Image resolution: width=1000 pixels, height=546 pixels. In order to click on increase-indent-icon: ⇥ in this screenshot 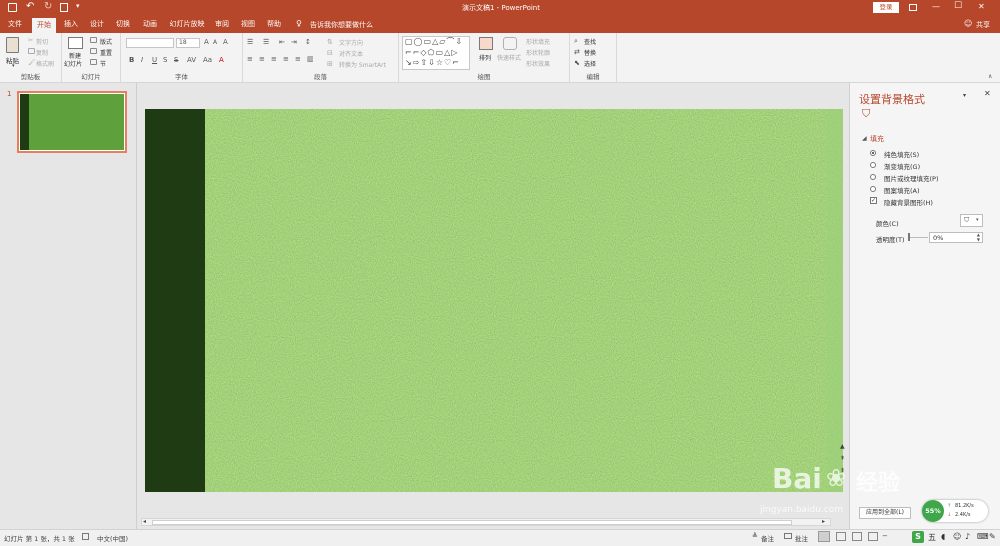, I will do `click(294, 42)`.